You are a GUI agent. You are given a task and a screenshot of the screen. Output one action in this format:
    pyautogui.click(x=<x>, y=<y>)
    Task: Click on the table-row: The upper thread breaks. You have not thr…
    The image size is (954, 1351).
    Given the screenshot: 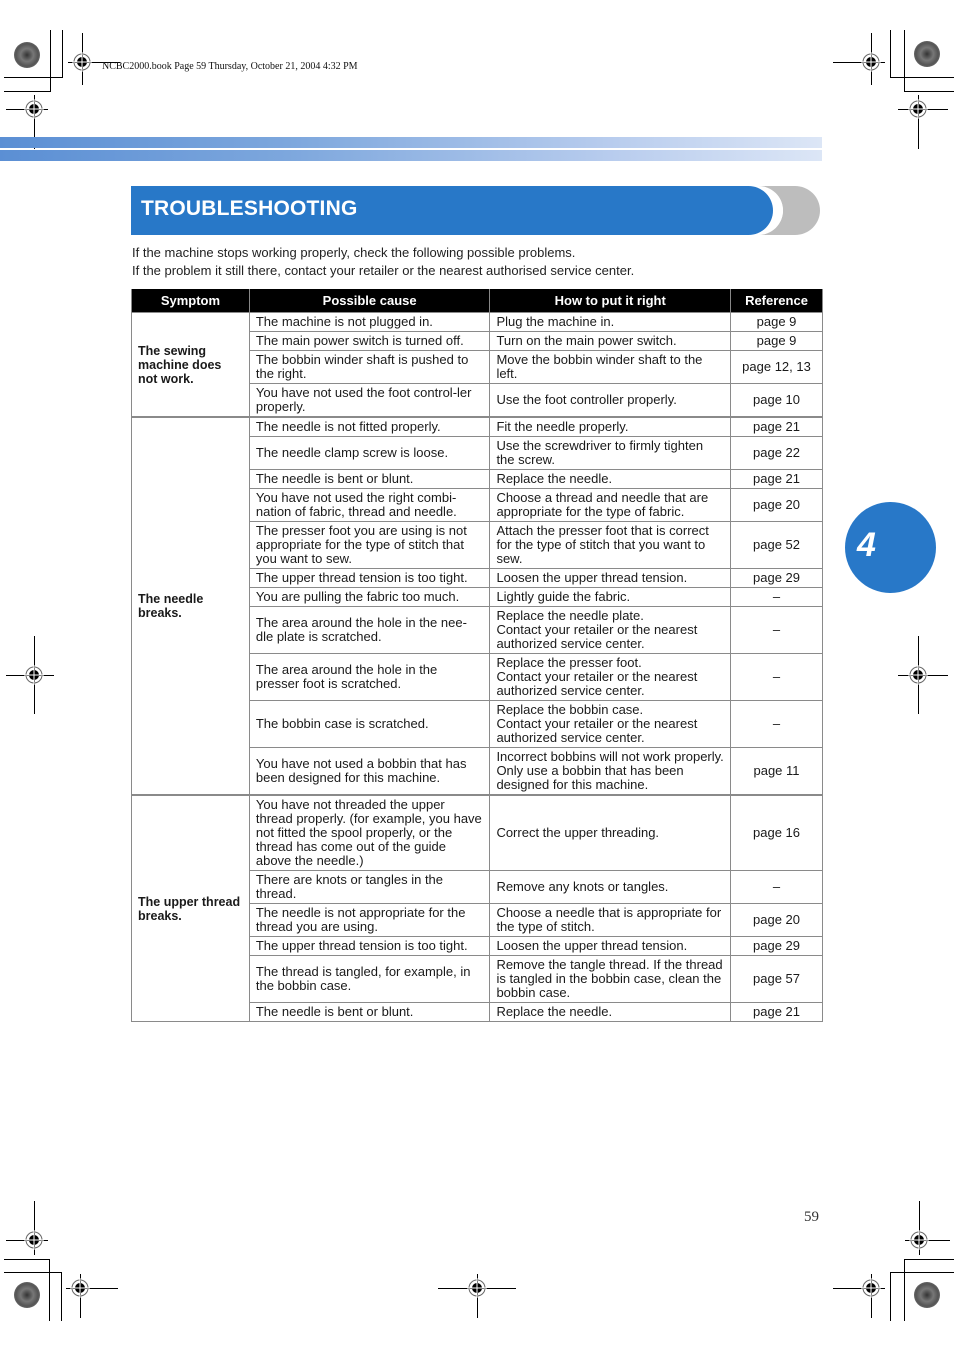 What is the action you would take?
    pyautogui.click(x=477, y=908)
    